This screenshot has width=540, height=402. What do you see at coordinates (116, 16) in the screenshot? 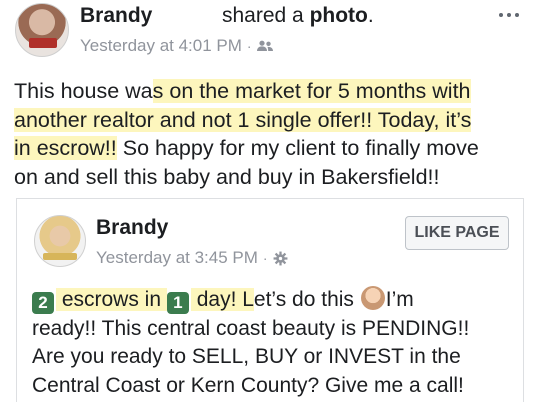
I see `post-author-name: Brandy` at bounding box center [116, 16].